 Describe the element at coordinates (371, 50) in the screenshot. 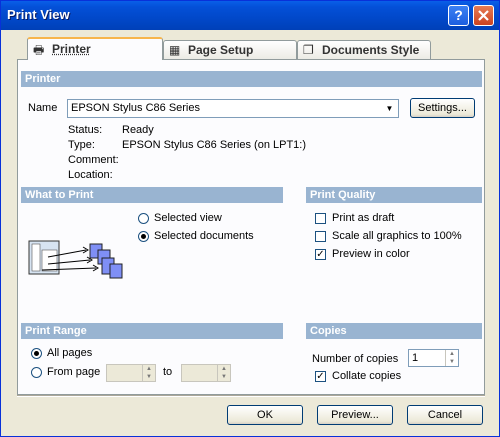

I see `tab-documents-style-label: Documents Style` at that location.